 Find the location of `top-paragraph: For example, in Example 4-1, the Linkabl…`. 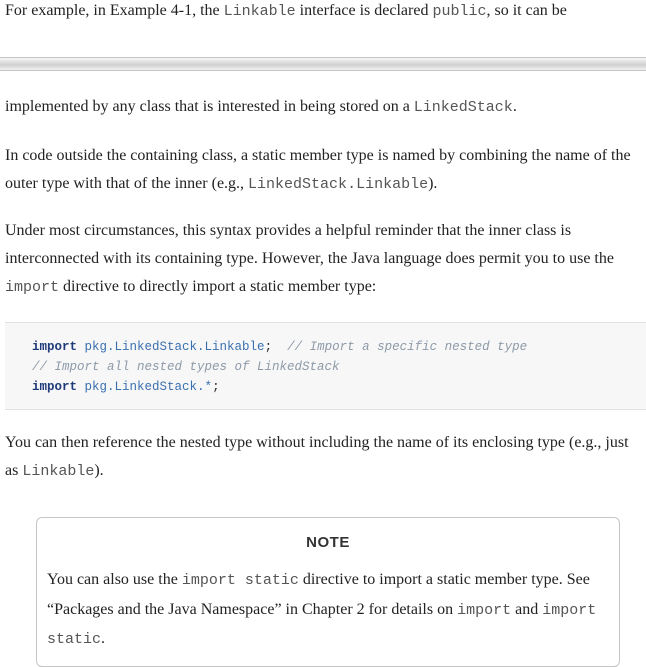

top-paragraph: For example, in Example 4-1, the Linkabl… is located at coordinates (323, 11).